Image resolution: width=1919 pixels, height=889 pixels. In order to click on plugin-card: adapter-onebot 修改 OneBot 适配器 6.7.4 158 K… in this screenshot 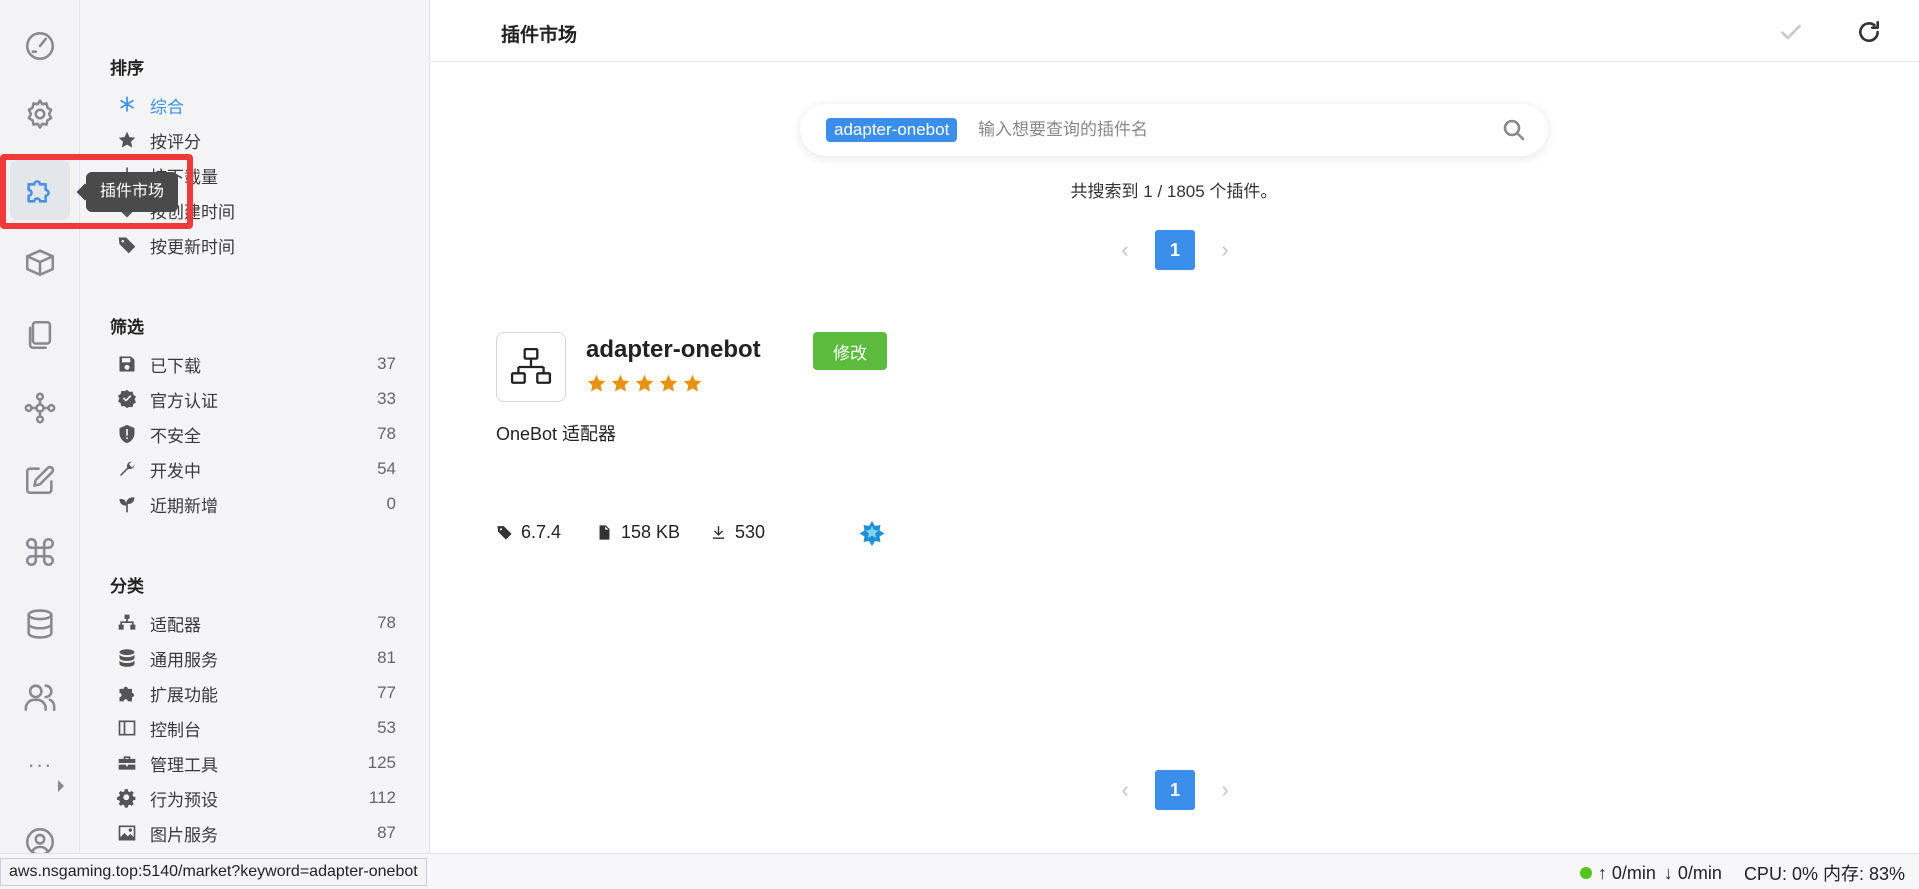, I will do `click(696, 440)`.